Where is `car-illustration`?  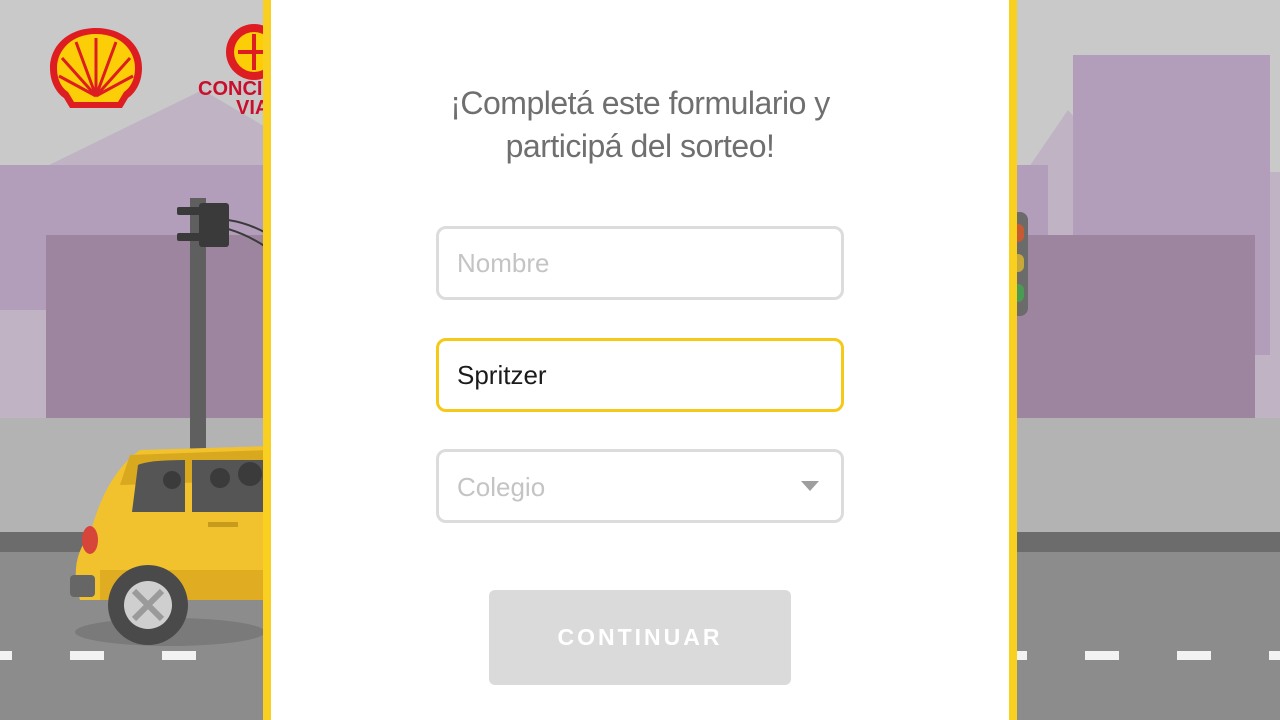 car-illustration is located at coordinates (170, 546).